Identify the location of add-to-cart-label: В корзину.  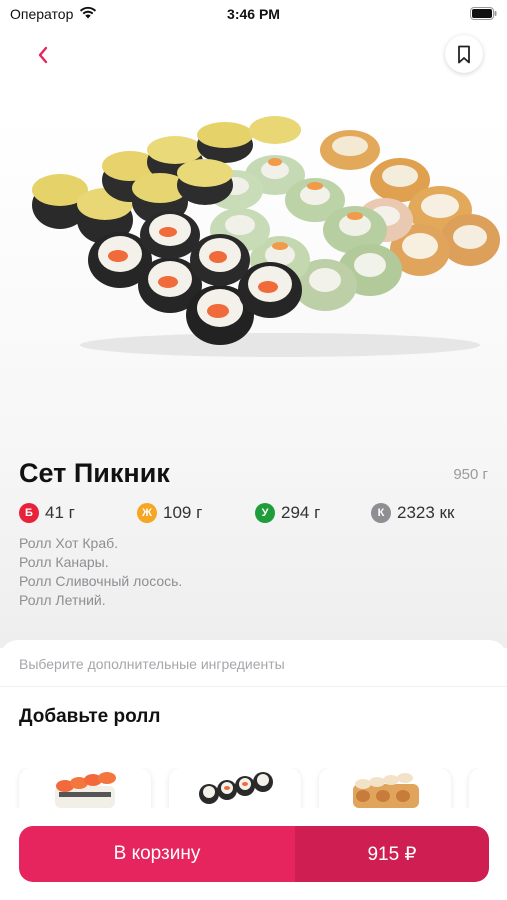
(157, 854).